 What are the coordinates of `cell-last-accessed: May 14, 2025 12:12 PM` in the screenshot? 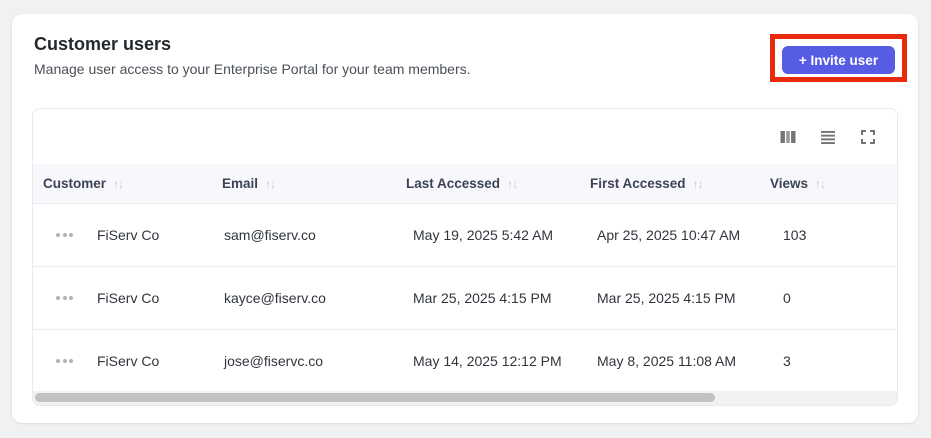 It's located at (487, 361).